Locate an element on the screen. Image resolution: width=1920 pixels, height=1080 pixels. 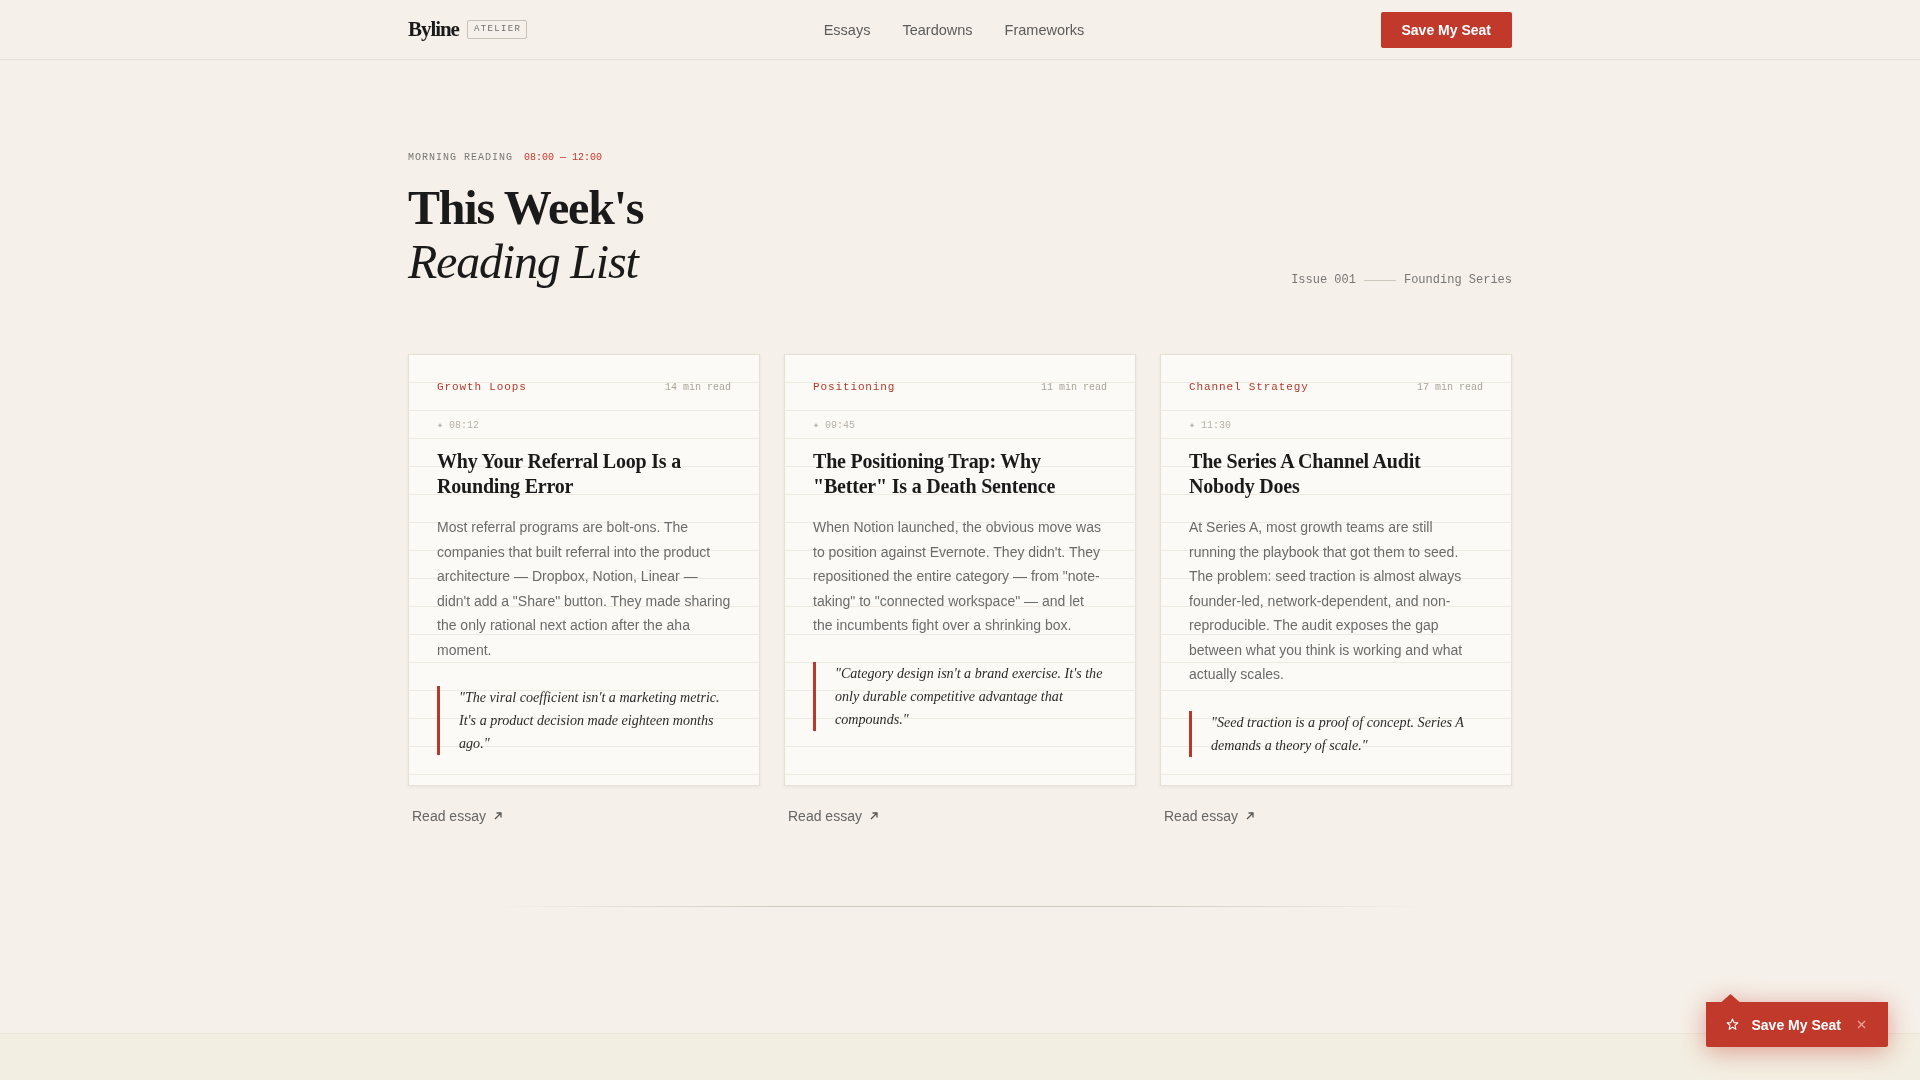
essay-excerpt: At Series A, most growth teams are still running the playbook that got them to seed. The problem: seed traction is almost always founder-led, network-dependent, and non-reproducible. The audit exposes the gap between what you think is working and what actually scales. is located at coordinates (1326, 601).